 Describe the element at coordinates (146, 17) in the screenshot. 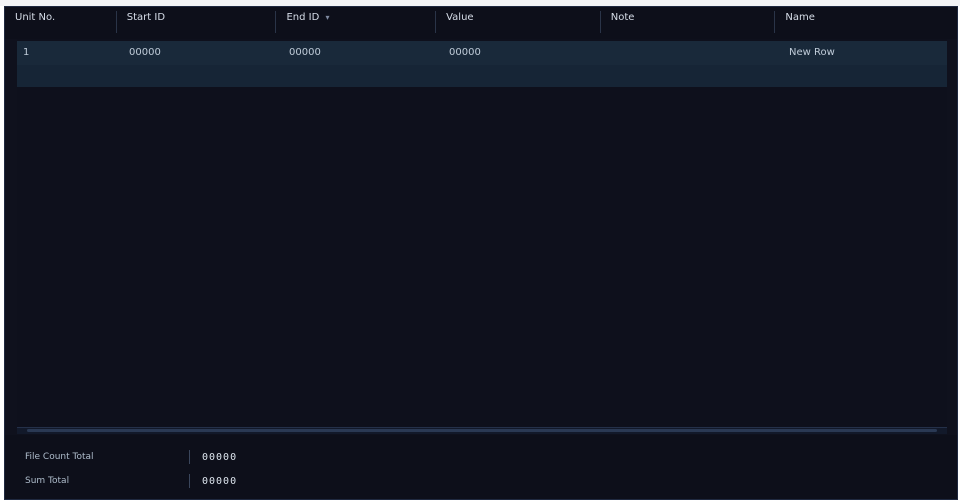

I see `column-header-label: Start ID` at that location.